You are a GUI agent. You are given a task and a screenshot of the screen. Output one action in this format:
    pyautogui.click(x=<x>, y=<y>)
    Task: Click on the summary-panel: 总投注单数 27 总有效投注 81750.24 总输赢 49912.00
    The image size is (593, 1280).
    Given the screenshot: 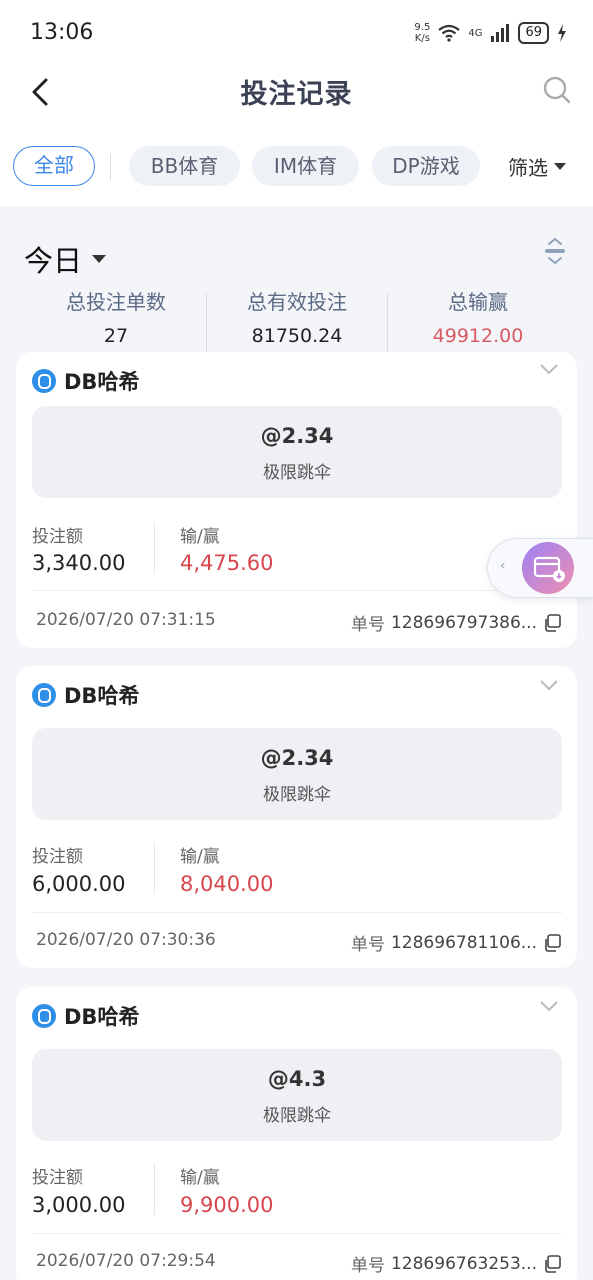 What is the action you would take?
    pyautogui.click(x=296, y=323)
    